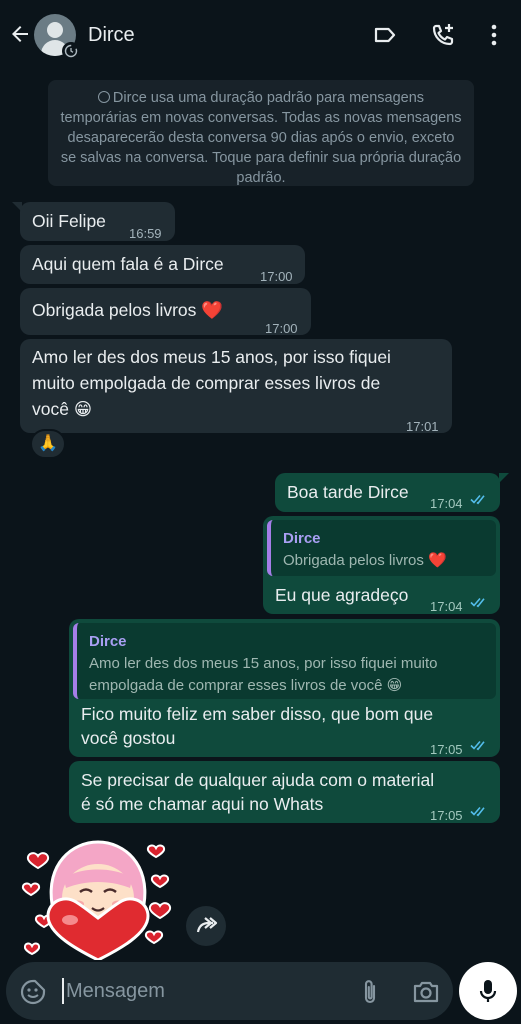 This screenshot has width=521, height=1024. I want to click on quoted-message: Dirce Obrigada pelos livros ❤️, so click(381, 548).